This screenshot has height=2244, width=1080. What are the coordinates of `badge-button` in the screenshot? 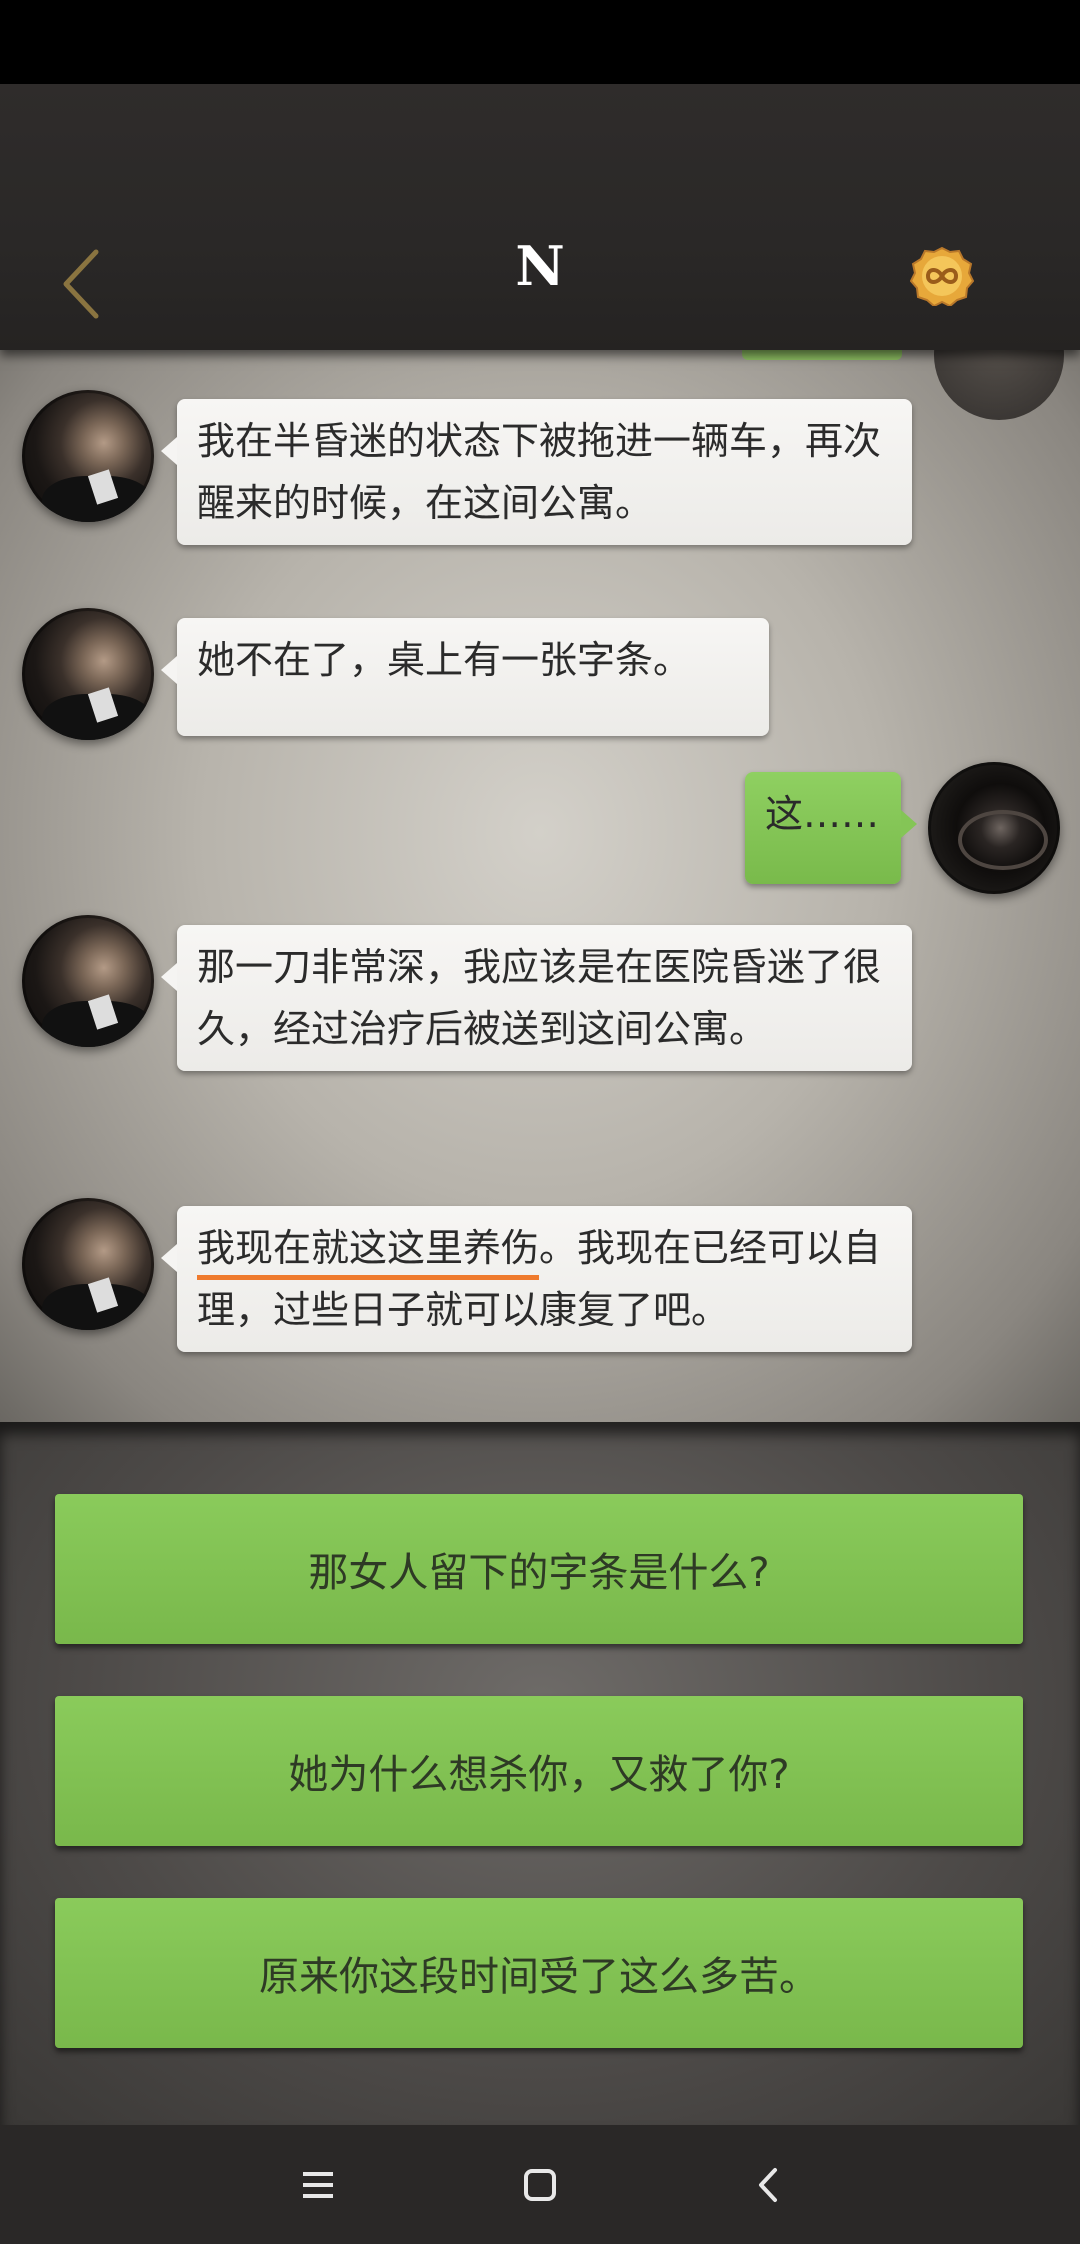 It's located at (942, 277).